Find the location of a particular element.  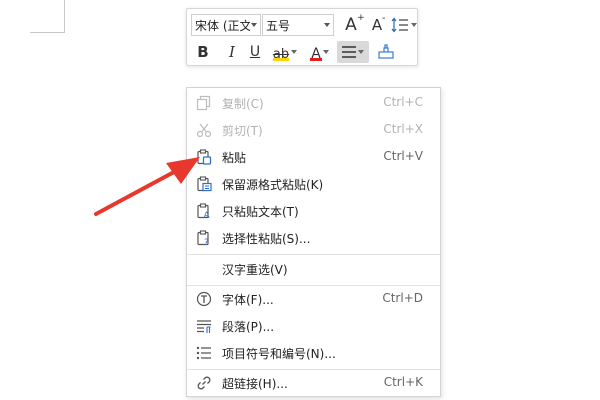

font-name-combo: 宋体 (正文 is located at coordinates (226, 25).